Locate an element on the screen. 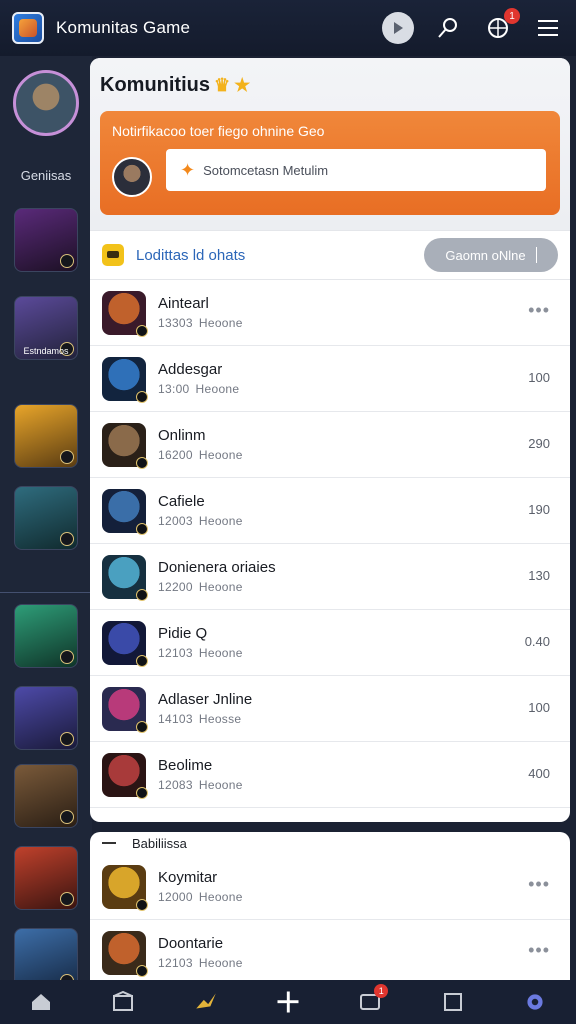 The height and width of the screenshot is (1024, 576). gear-icon is located at coordinates (535, 1002).